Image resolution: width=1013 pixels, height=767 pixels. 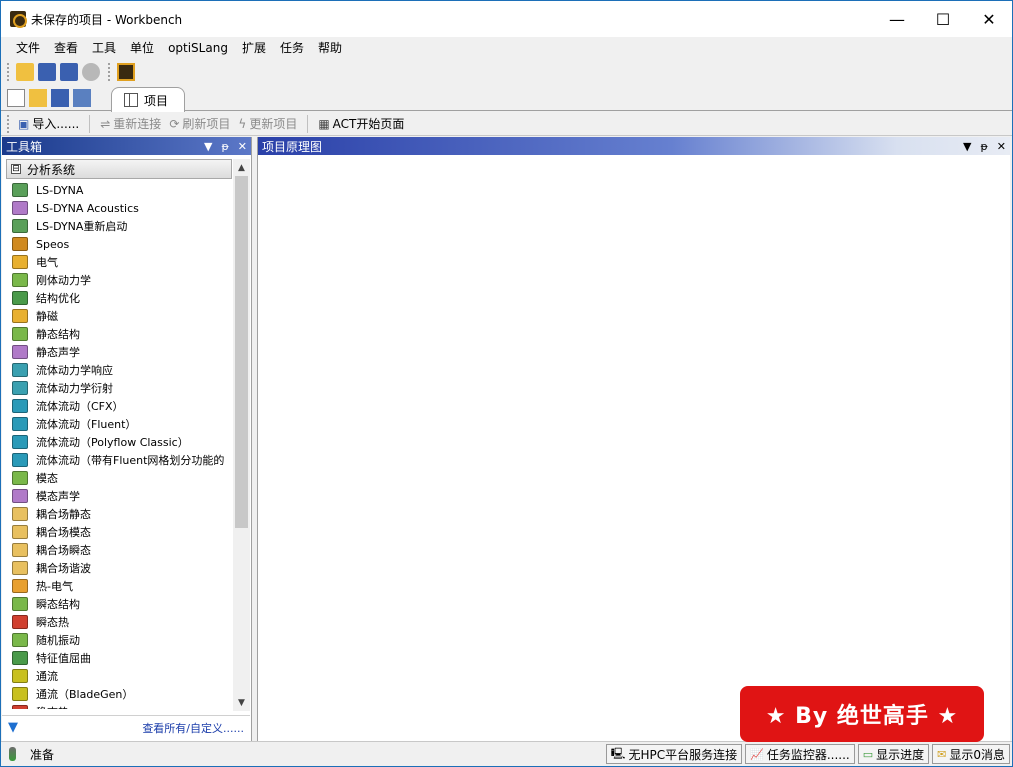 I want to click on menu-view: 查看, so click(x=66, y=48).